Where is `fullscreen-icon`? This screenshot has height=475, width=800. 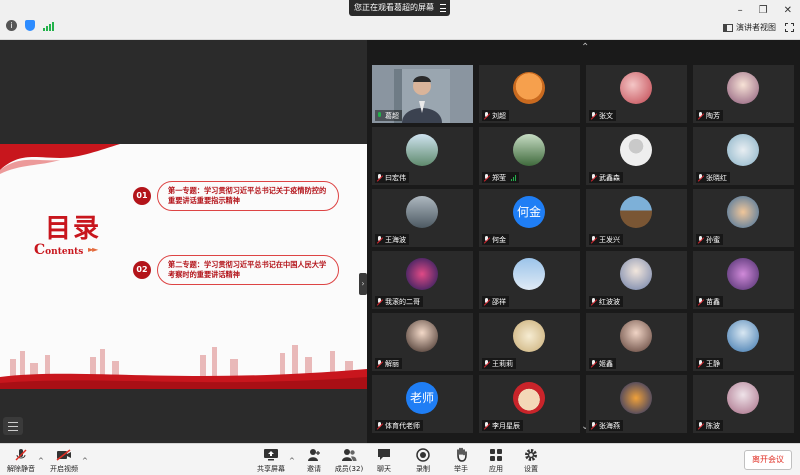
fullscreen-icon is located at coordinates (789, 27).